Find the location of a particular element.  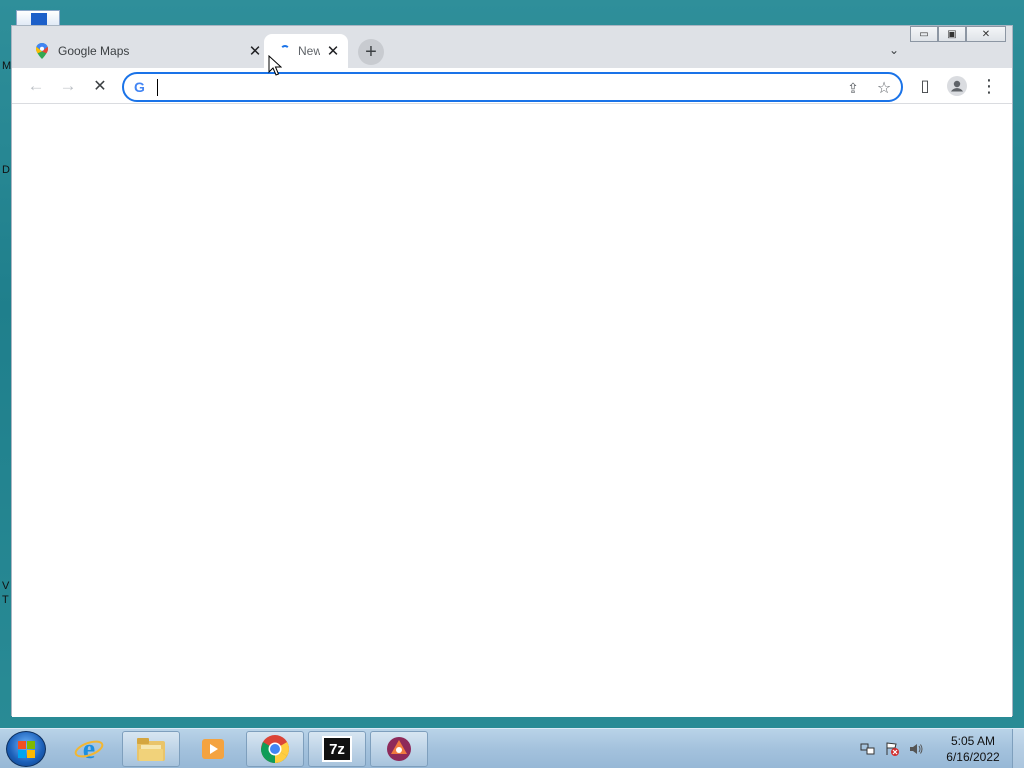

maximize-button: ▣ is located at coordinates (952, 34).